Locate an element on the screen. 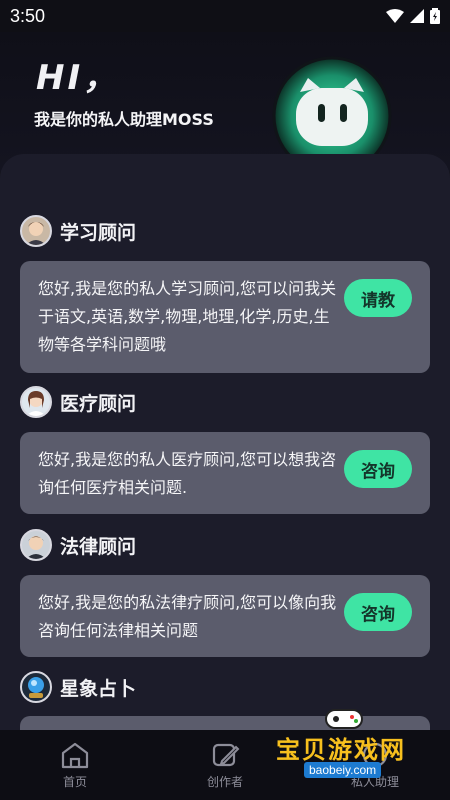  section-title-astrology: 星象占卜 is located at coordinates (78, 687).